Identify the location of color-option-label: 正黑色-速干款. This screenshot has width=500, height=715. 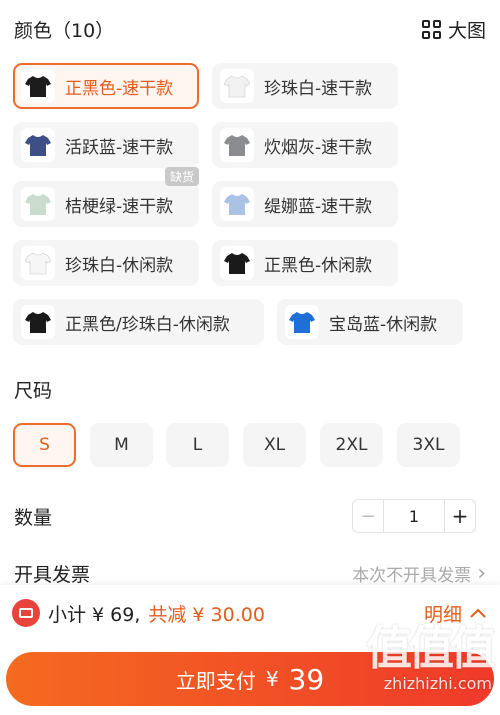
(119, 88).